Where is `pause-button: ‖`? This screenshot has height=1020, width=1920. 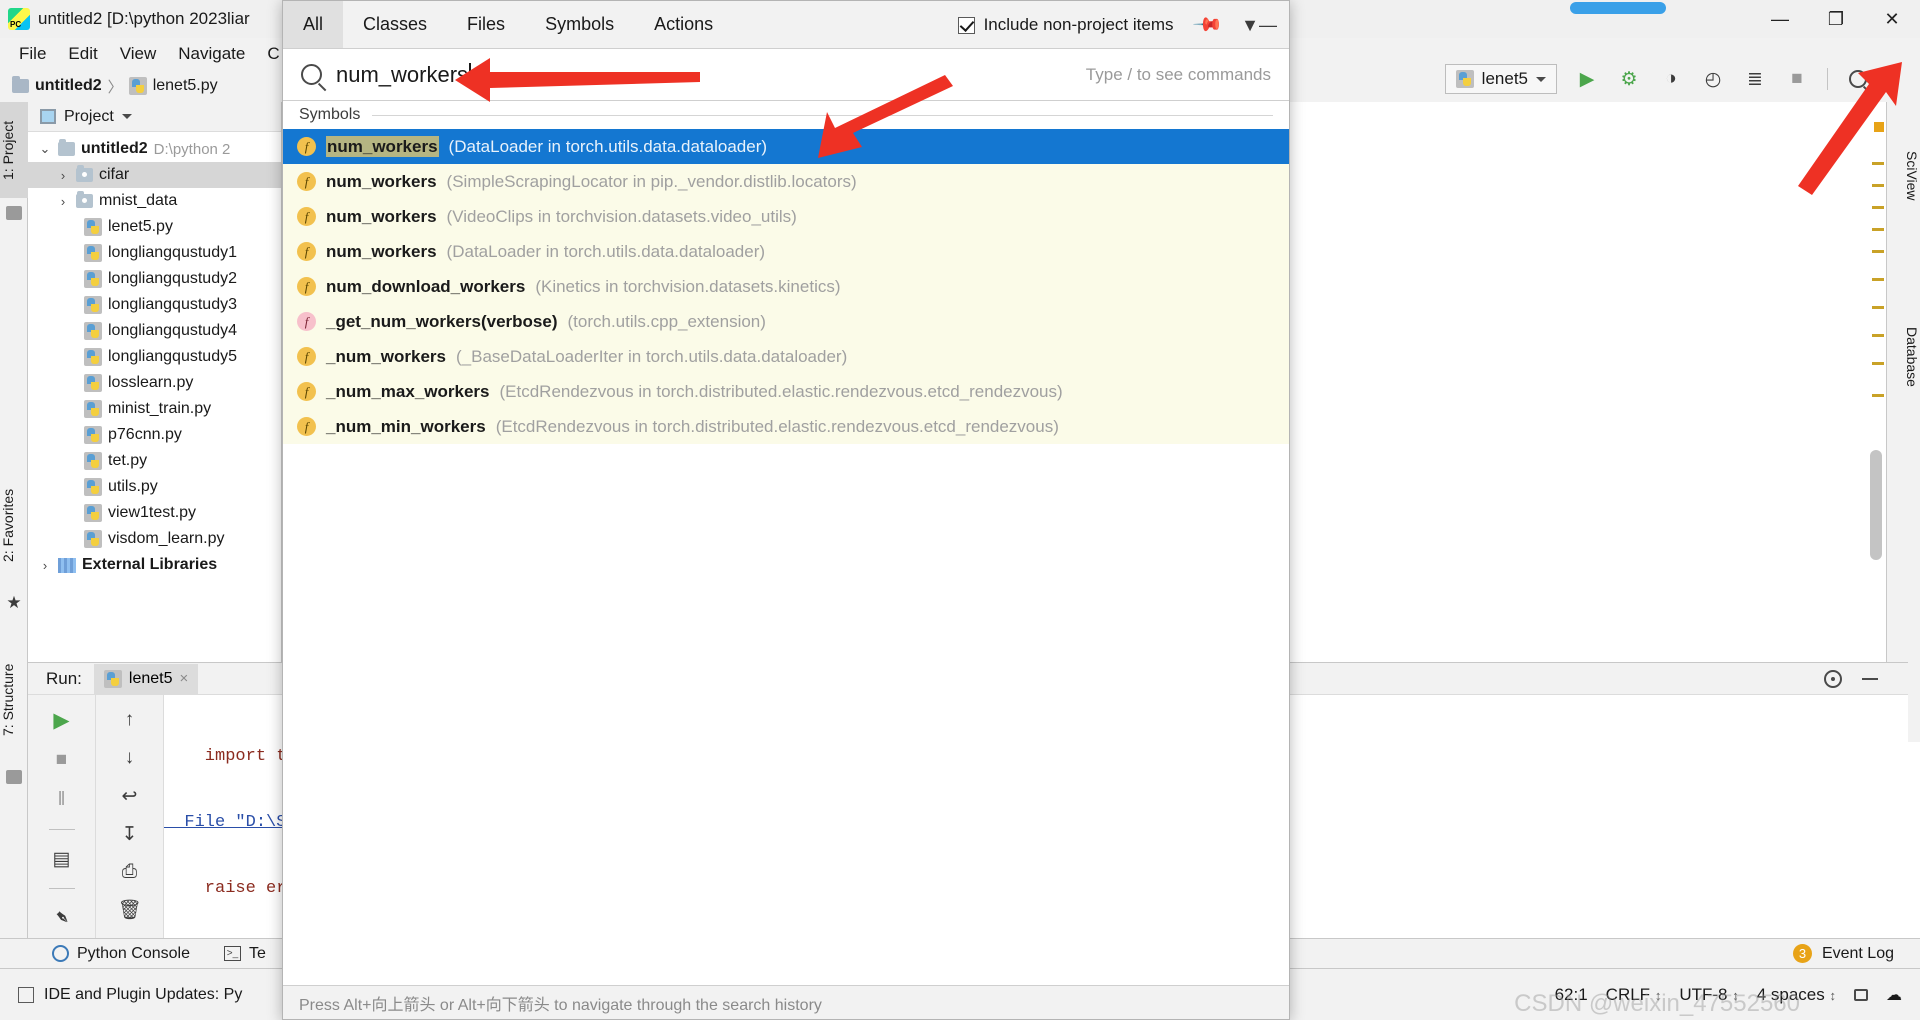
pause-button: ‖ is located at coordinates (62, 800).